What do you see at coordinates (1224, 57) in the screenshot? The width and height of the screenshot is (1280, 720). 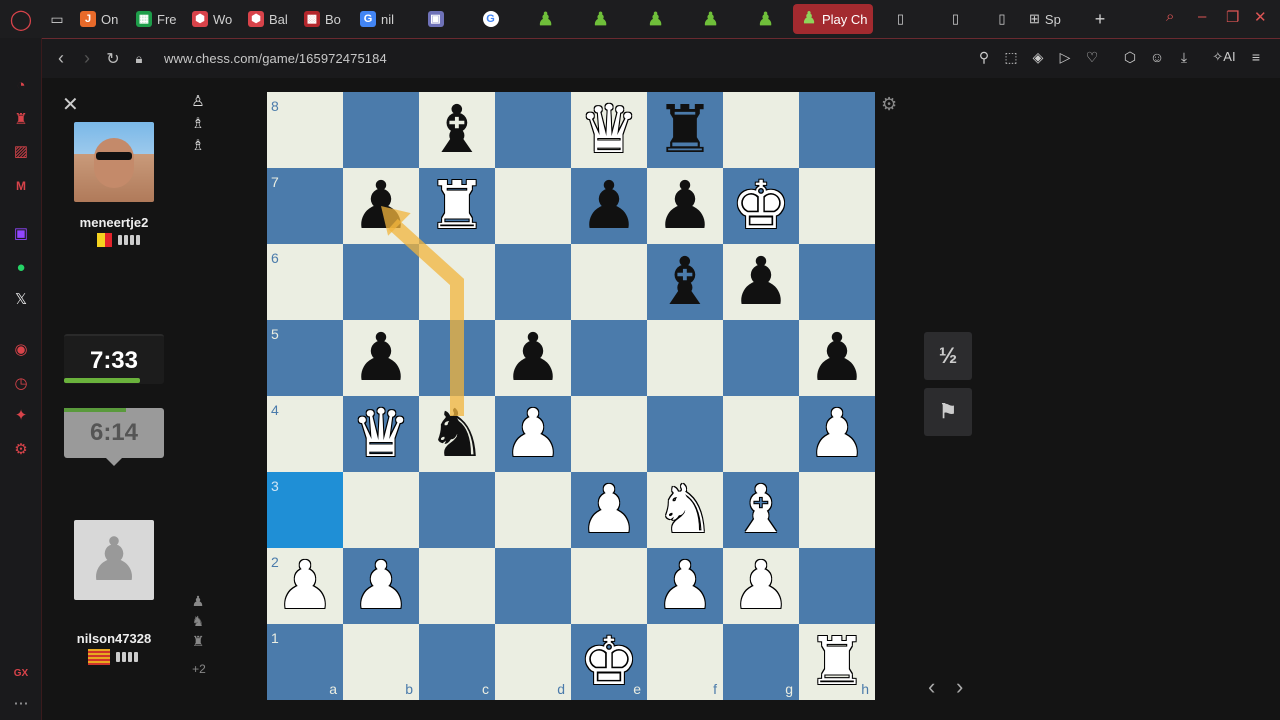 I see `ai-button: ✧AI` at bounding box center [1224, 57].